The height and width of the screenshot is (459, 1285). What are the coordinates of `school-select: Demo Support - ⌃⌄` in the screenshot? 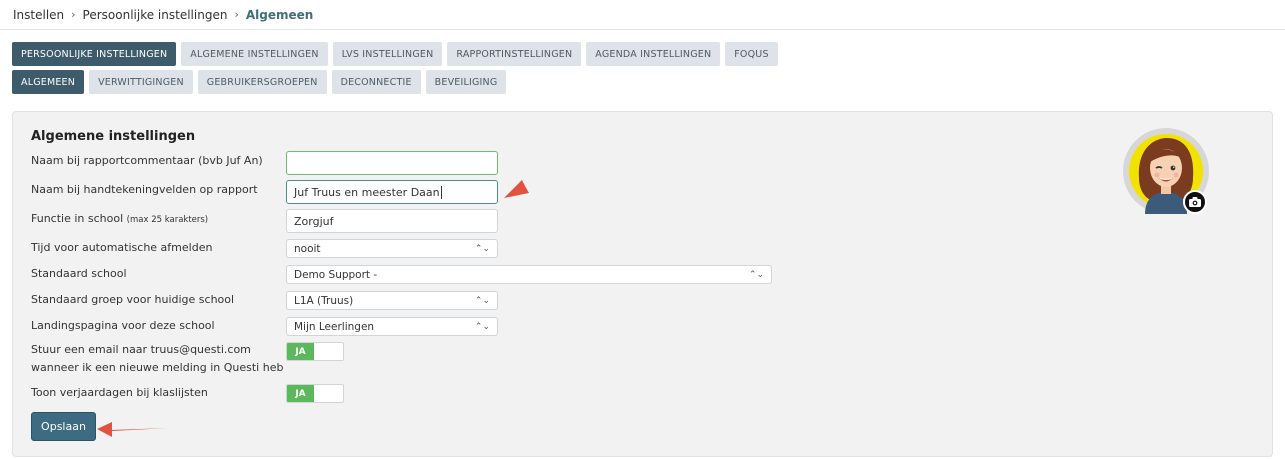 It's located at (529, 274).